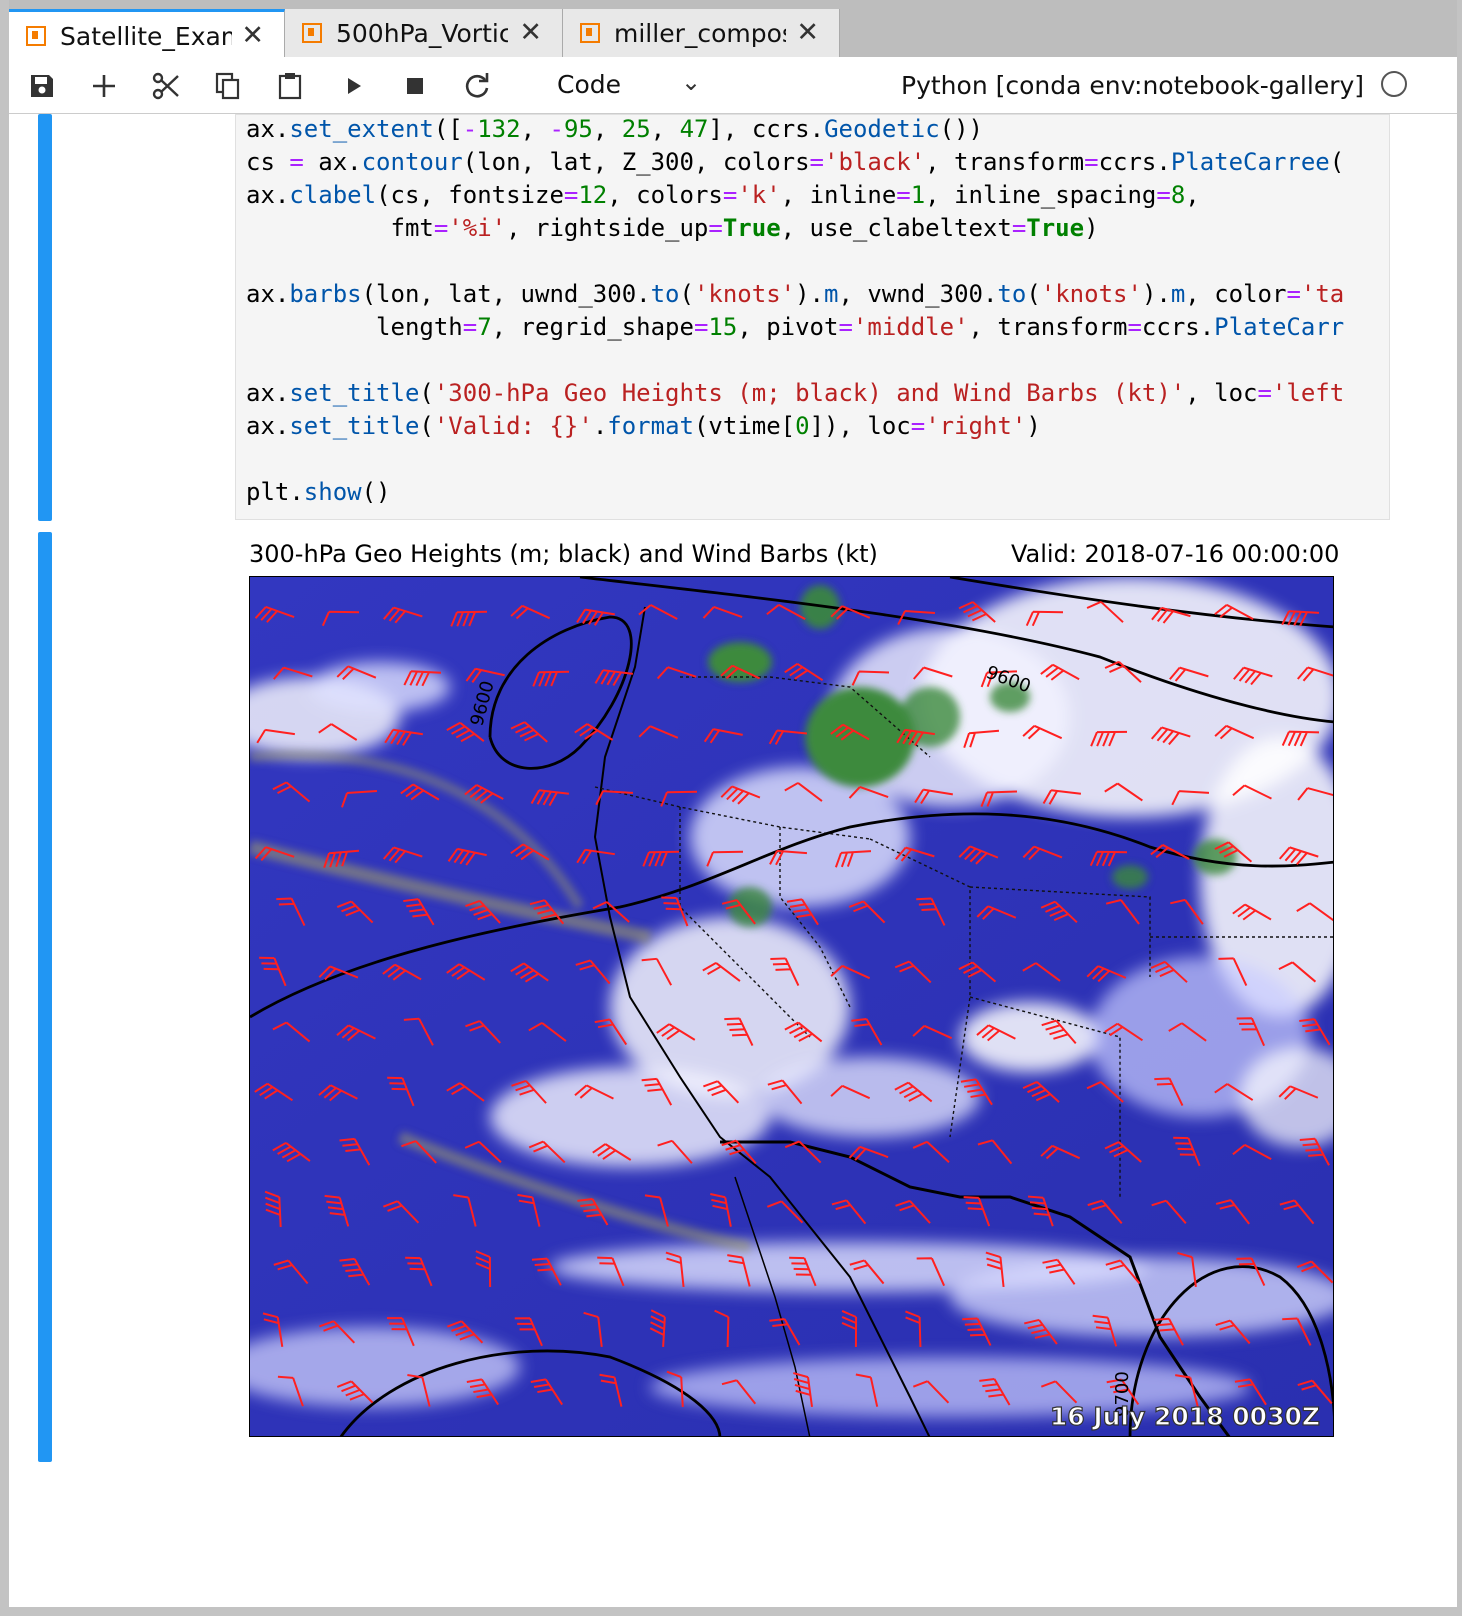 This screenshot has height=1616, width=1462. Describe the element at coordinates (589, 84) in the screenshot. I see `cell-type-label: Code` at that location.